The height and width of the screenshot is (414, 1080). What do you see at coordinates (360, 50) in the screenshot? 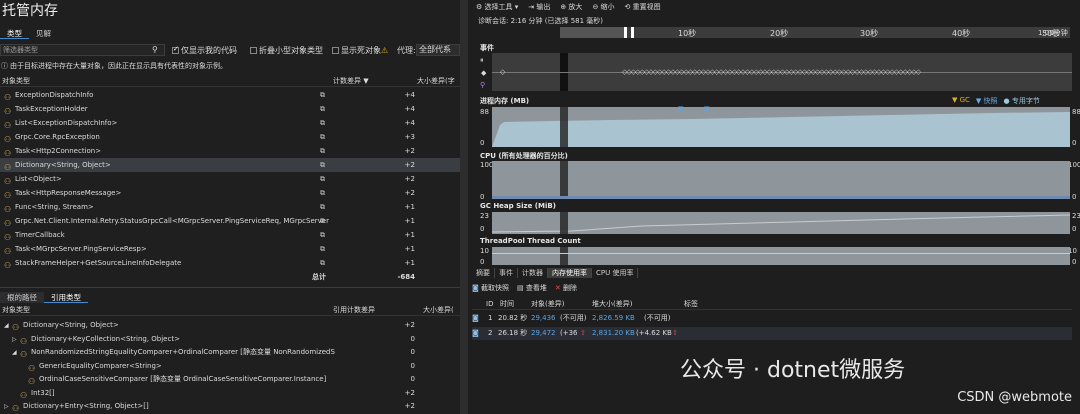
I see `show-dead-checkbox: 显示死对象⚠` at bounding box center [360, 50].